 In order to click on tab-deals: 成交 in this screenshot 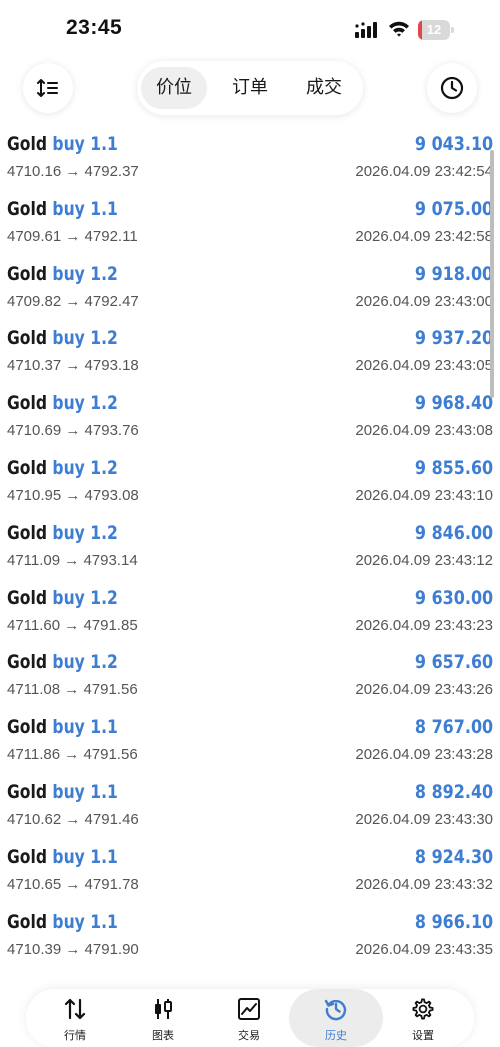, I will do `click(324, 88)`.